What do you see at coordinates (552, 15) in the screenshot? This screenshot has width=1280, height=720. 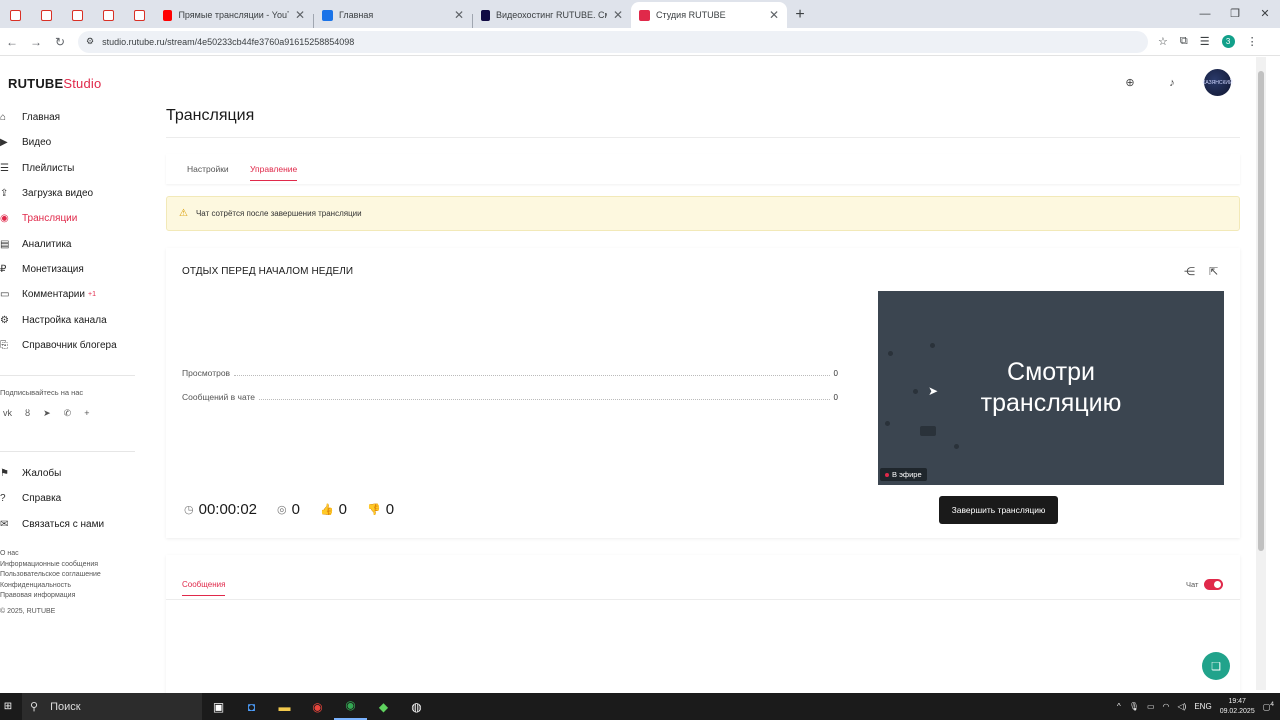 I see `browser-tab: Видеохостинг RUTUBE. Смотр... ✕` at bounding box center [552, 15].